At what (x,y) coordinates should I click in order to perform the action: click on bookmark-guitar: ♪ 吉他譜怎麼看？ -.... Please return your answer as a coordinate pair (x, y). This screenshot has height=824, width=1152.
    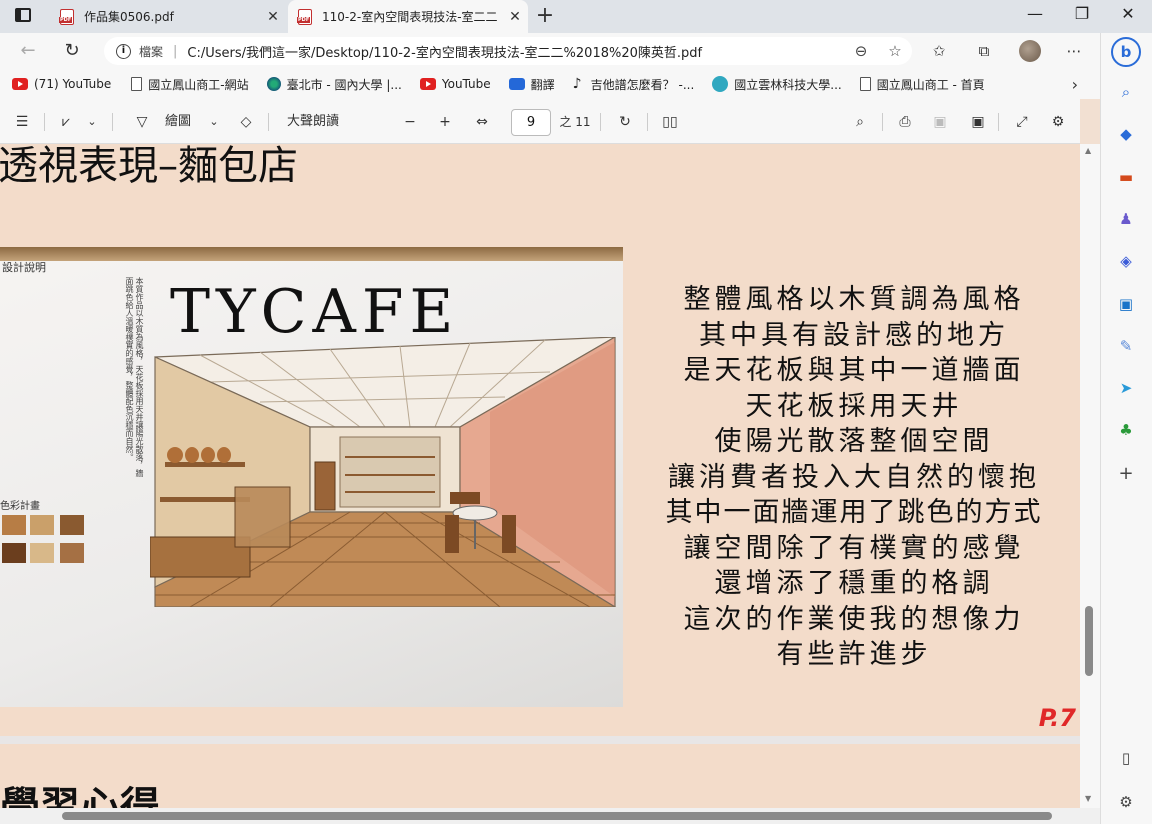
    Looking at the image, I should click on (634, 84).